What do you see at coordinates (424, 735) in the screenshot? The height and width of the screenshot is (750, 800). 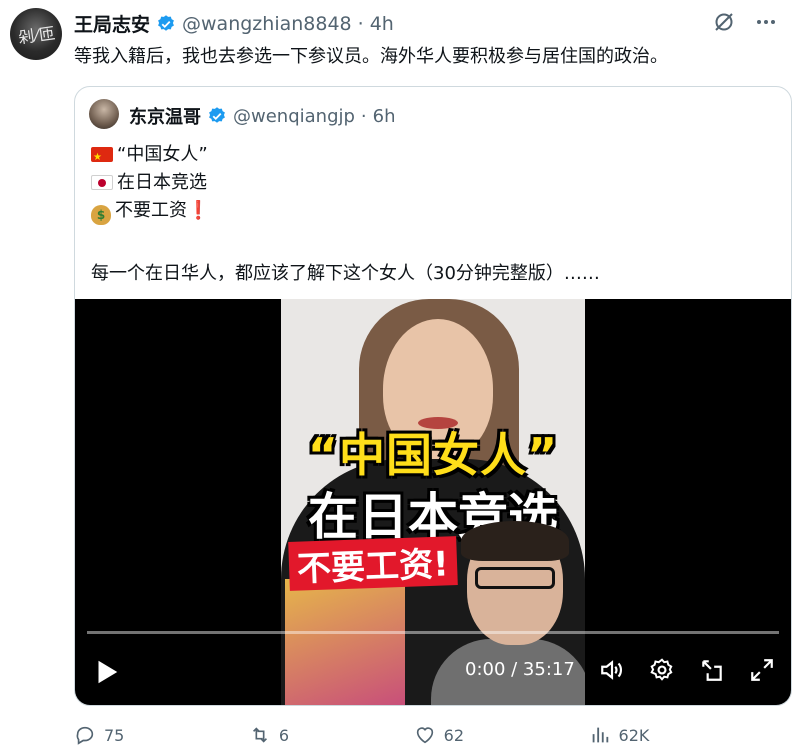 I see `like-icon` at bounding box center [424, 735].